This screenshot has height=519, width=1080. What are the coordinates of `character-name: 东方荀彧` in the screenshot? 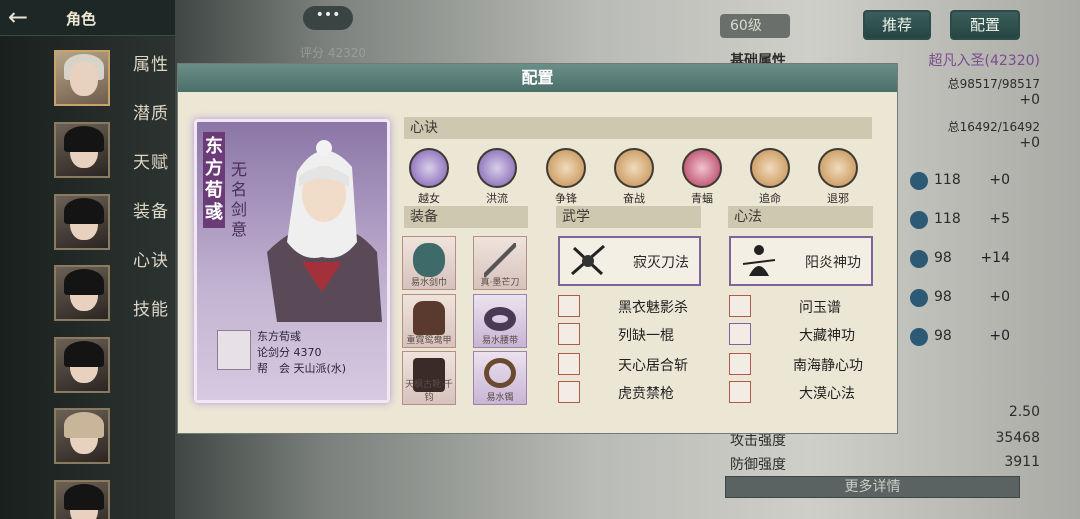 It's located at (214, 180).